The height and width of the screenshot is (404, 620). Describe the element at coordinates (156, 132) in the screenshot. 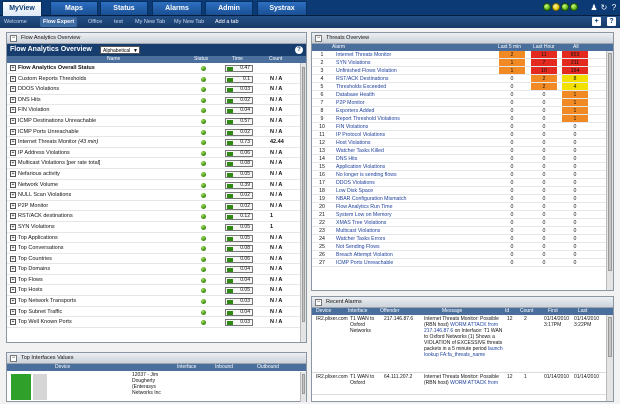

I see `flow-analytics-row: + ICMP Ports Unreachable 0.02 N / A` at that location.